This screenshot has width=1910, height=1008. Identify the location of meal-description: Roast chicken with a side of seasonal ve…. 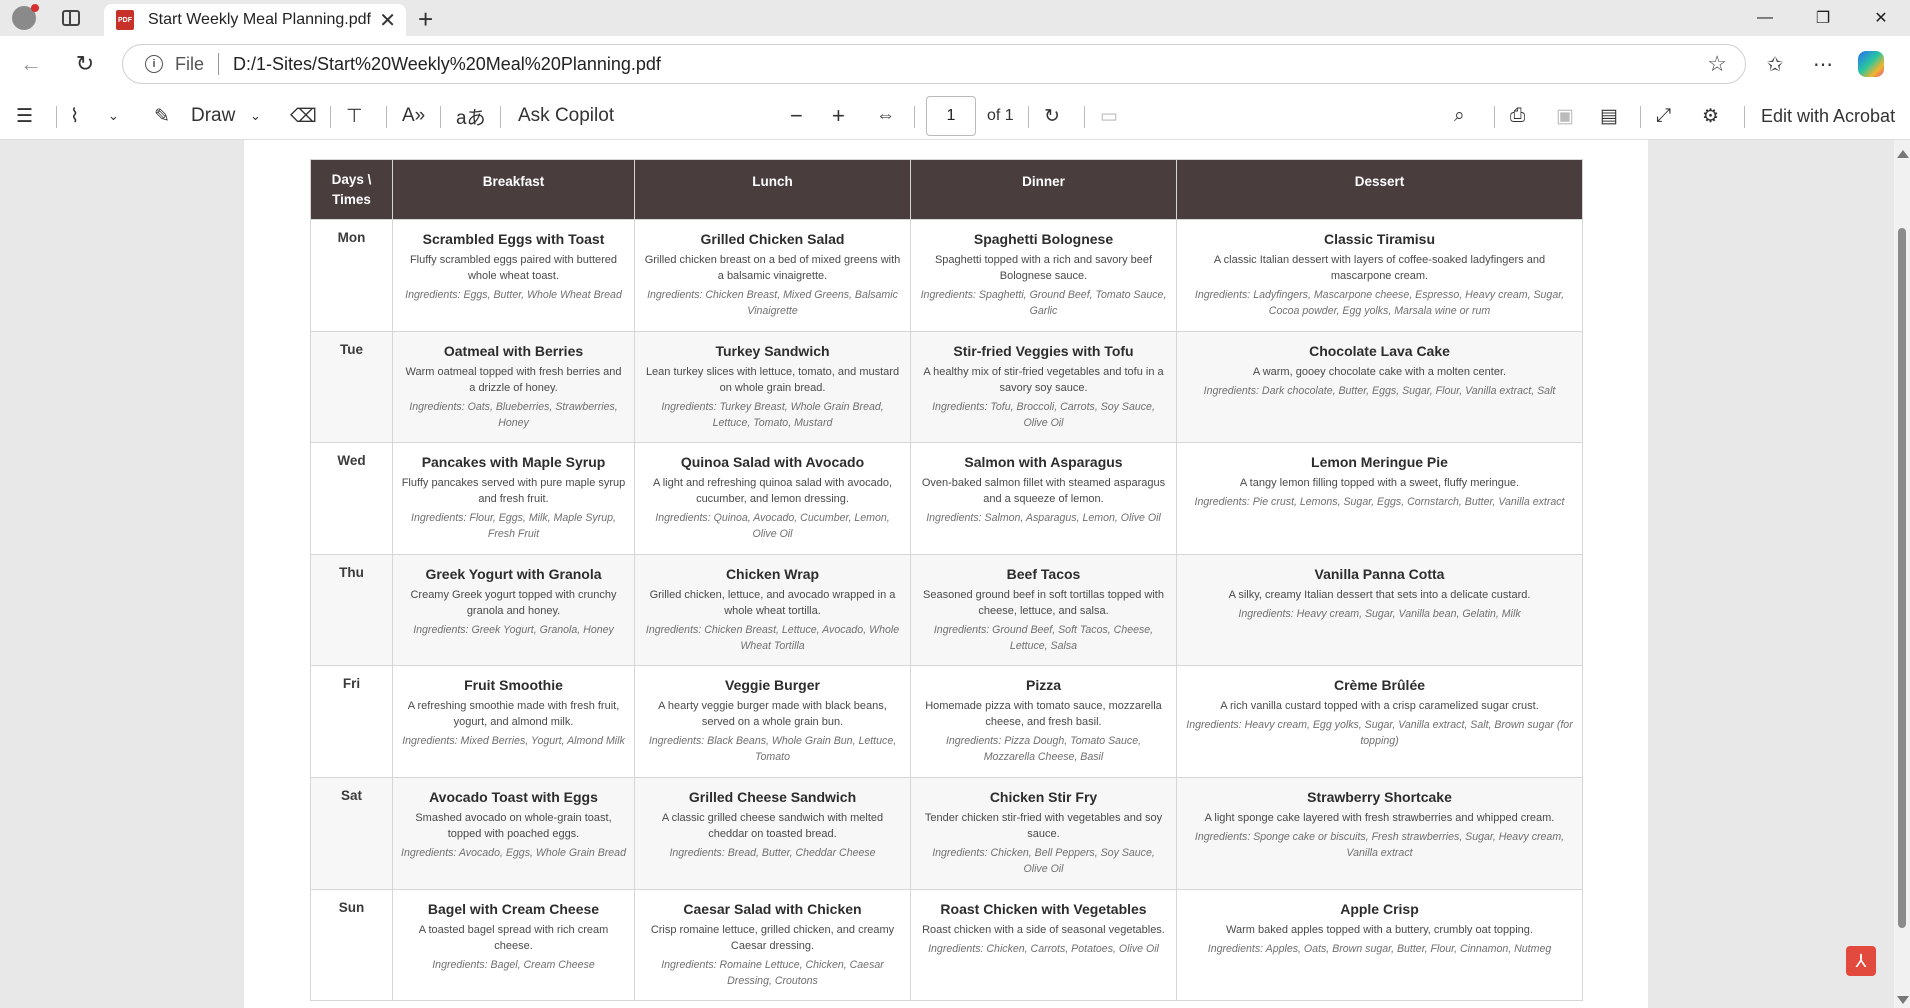
(1043, 929).